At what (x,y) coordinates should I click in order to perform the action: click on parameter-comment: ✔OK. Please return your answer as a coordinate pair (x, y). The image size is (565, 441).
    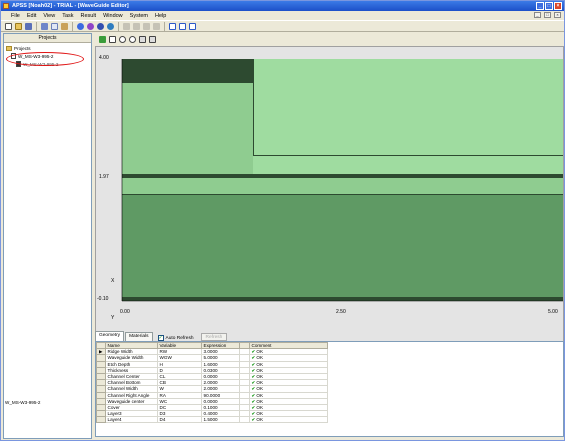
    Looking at the image, I should click on (288, 420).